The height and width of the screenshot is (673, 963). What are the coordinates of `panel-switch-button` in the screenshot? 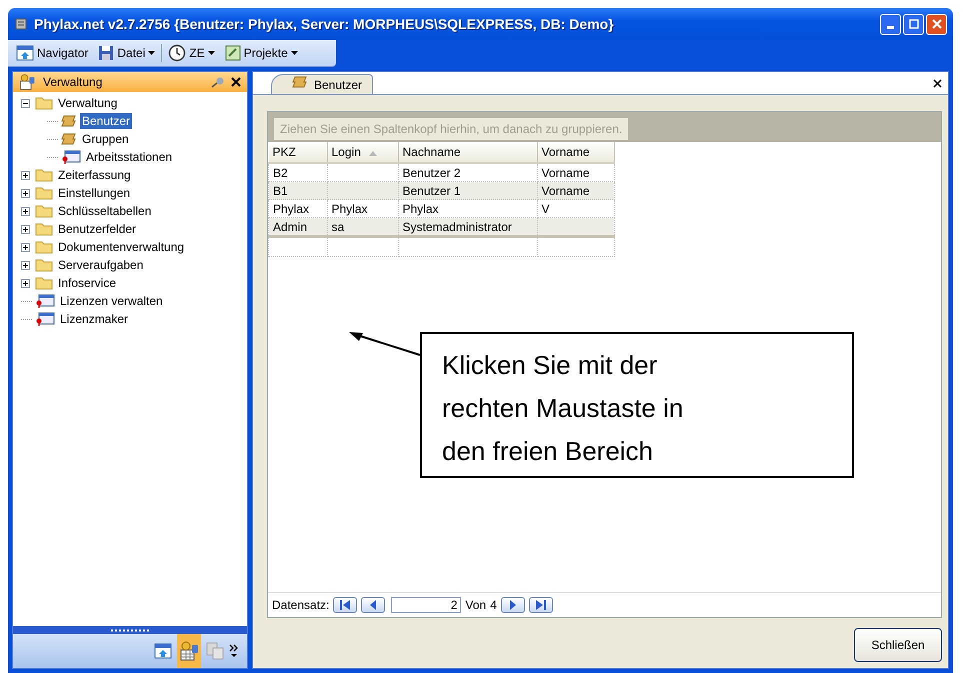 It's located at (189, 651).